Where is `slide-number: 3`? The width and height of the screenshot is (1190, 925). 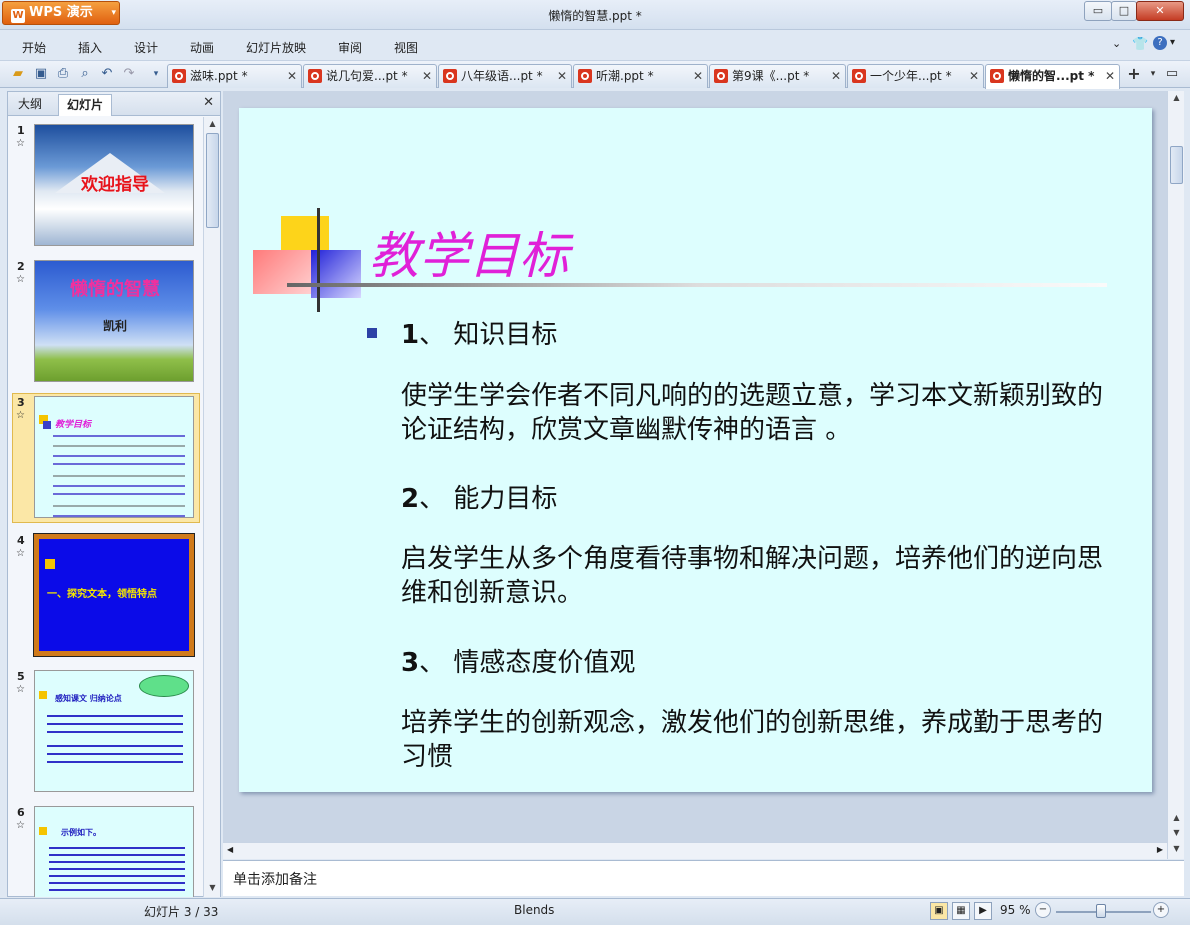
slide-number: 3 is located at coordinates (21, 402).